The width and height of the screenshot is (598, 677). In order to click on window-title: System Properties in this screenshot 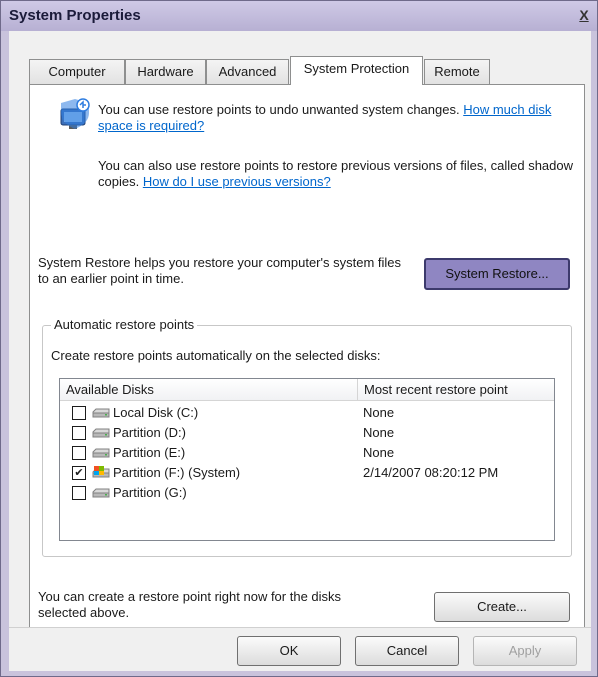, I will do `click(75, 15)`.